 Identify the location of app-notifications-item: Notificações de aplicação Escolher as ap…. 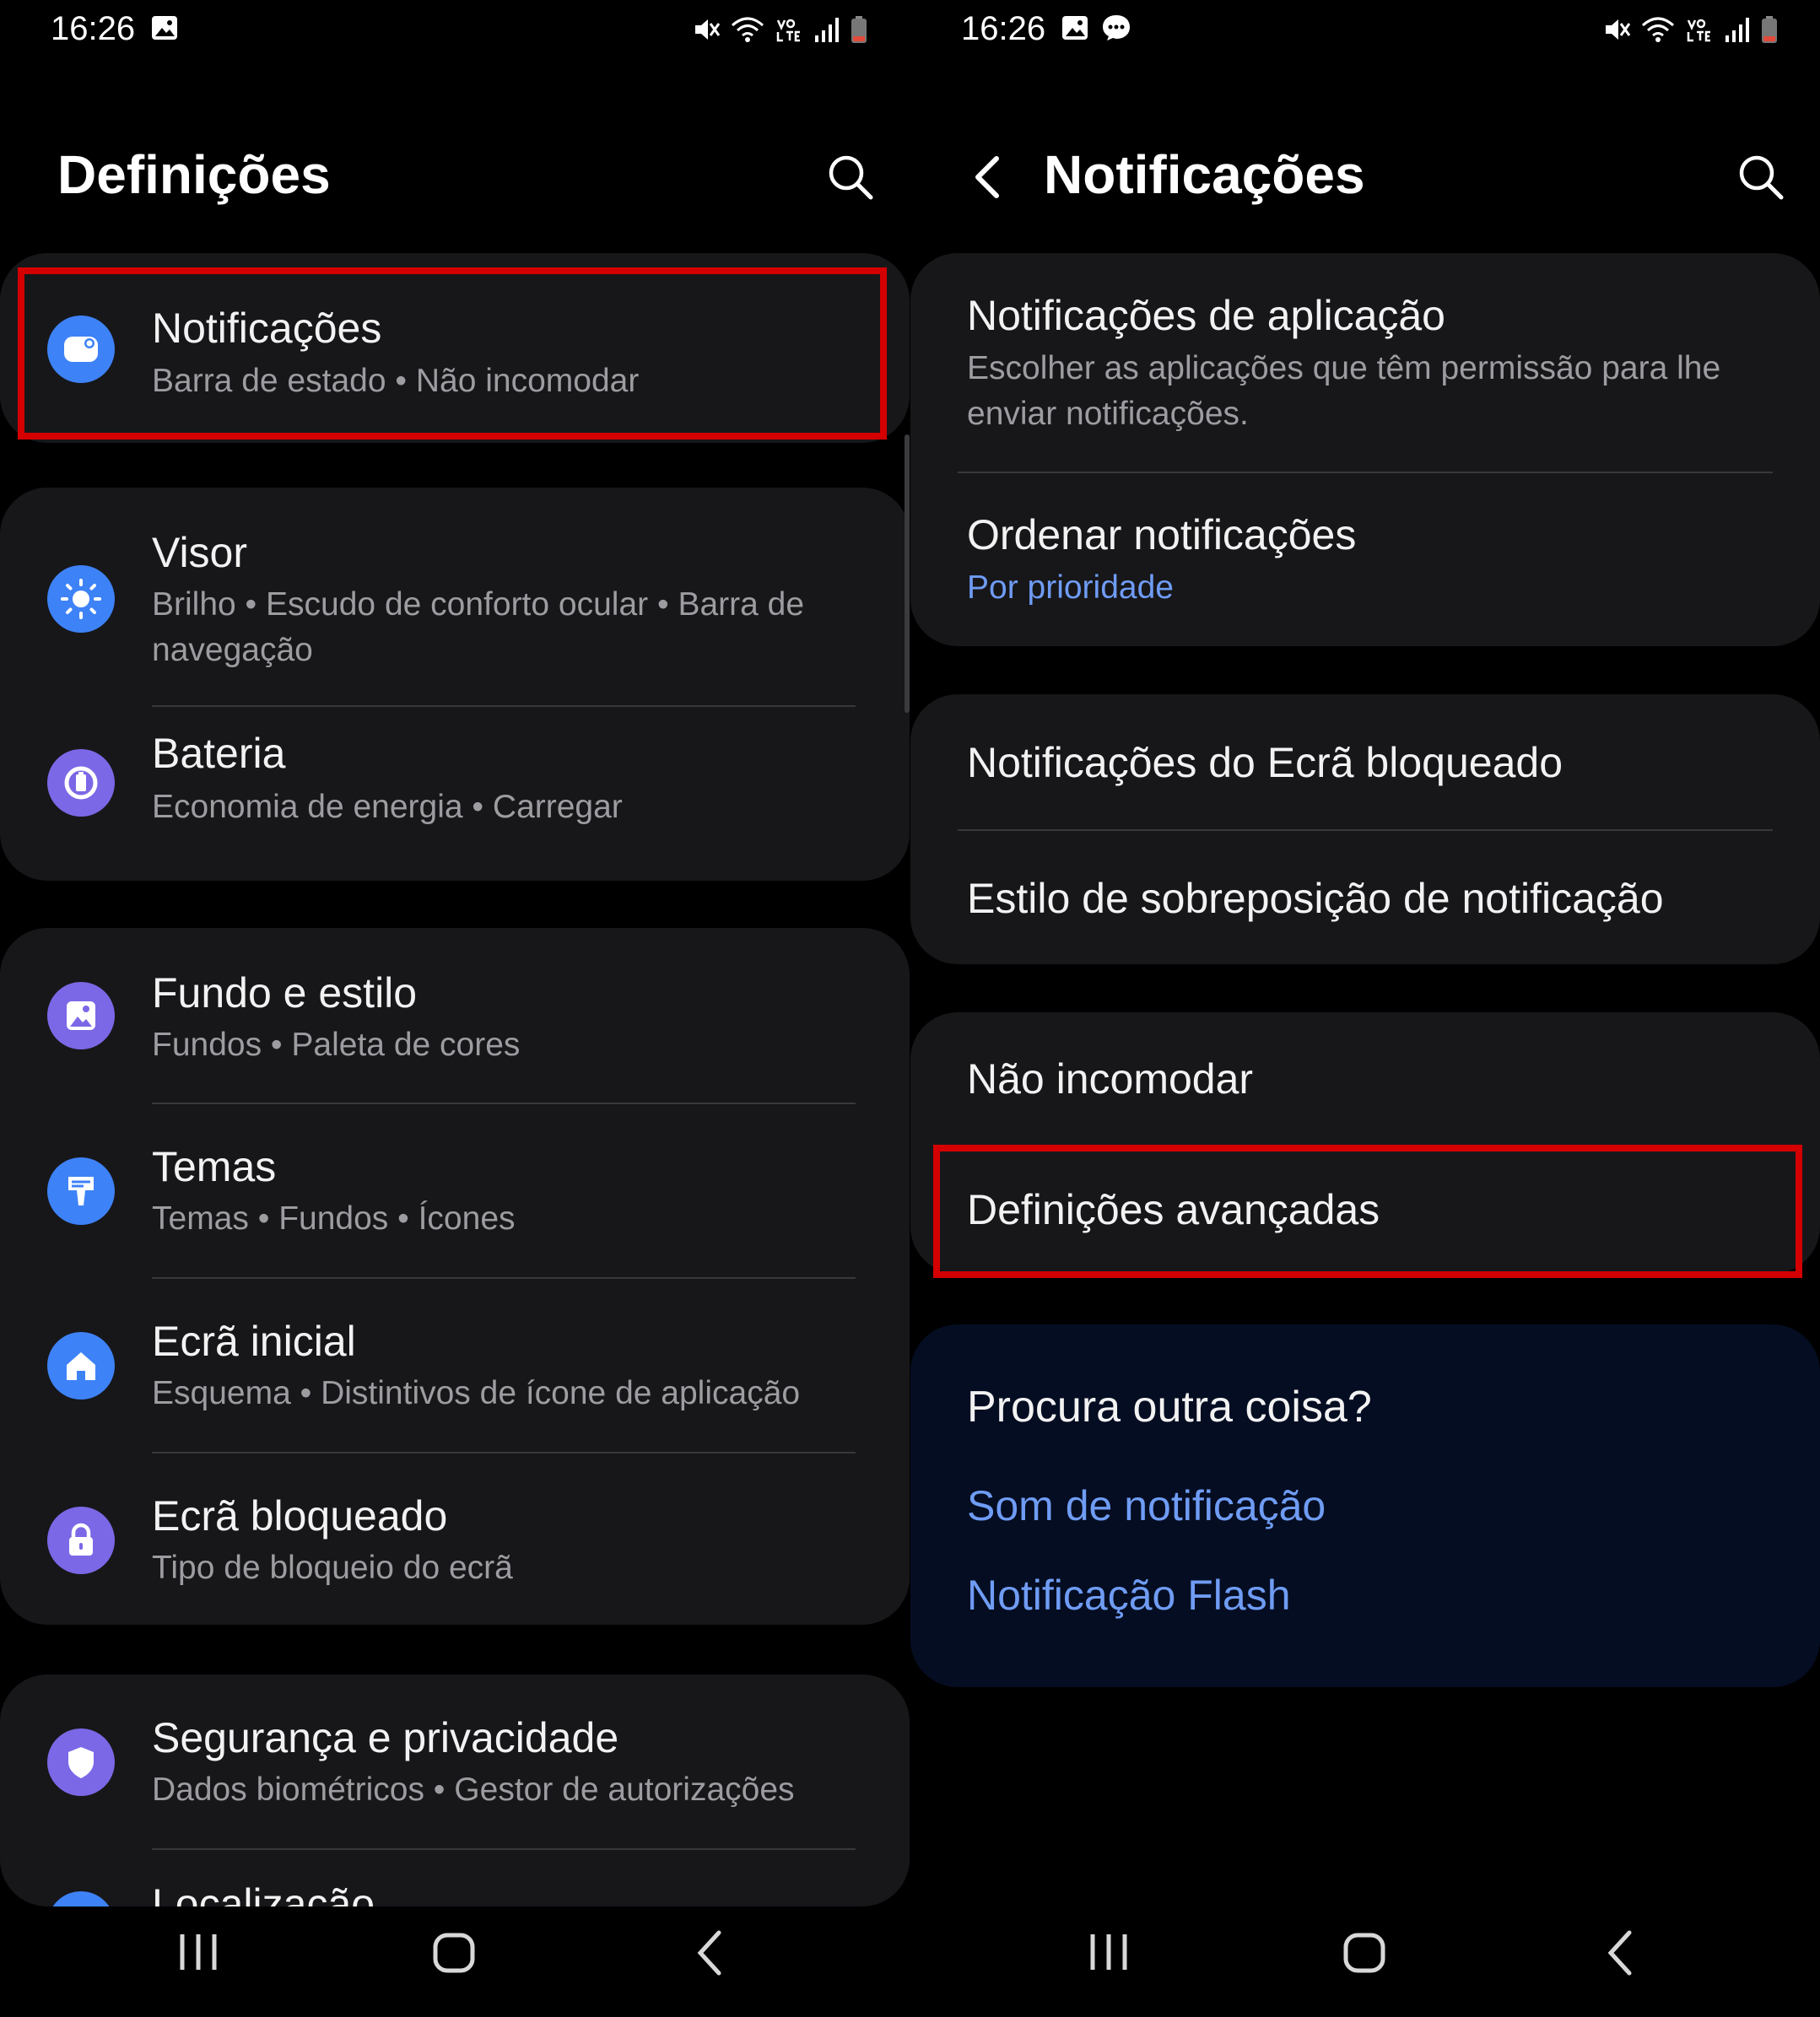
(1365, 362).